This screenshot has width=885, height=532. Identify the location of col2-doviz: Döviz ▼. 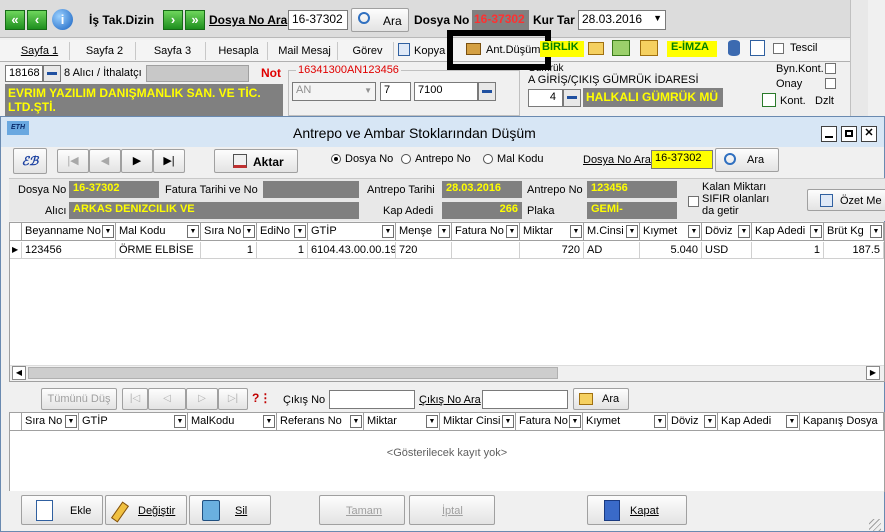
(693, 422).